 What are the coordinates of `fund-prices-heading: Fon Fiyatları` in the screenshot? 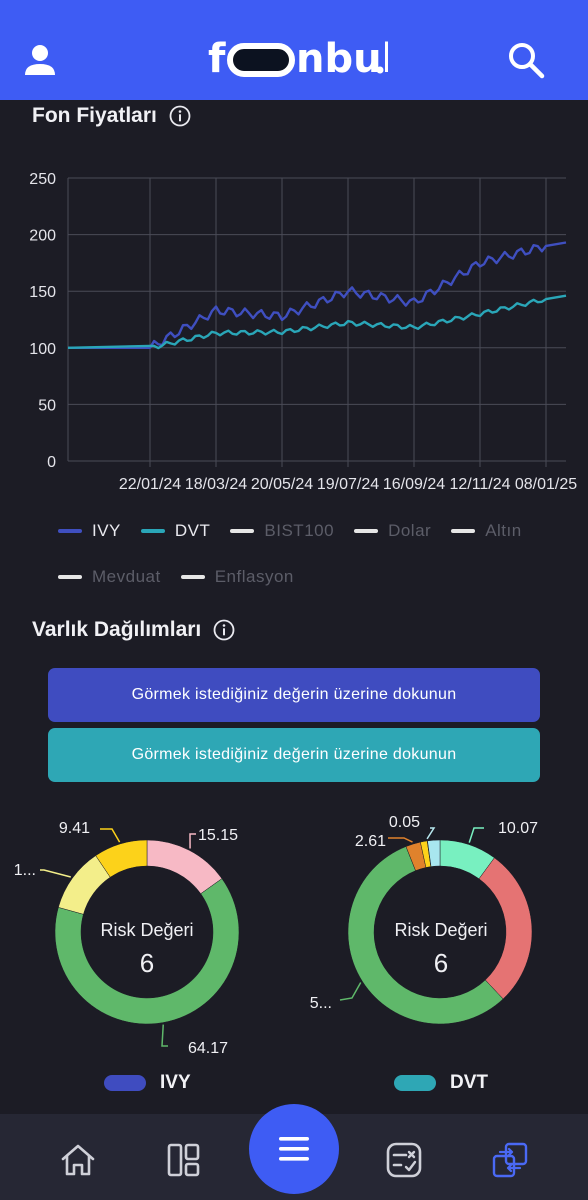 It's located at (111, 116).